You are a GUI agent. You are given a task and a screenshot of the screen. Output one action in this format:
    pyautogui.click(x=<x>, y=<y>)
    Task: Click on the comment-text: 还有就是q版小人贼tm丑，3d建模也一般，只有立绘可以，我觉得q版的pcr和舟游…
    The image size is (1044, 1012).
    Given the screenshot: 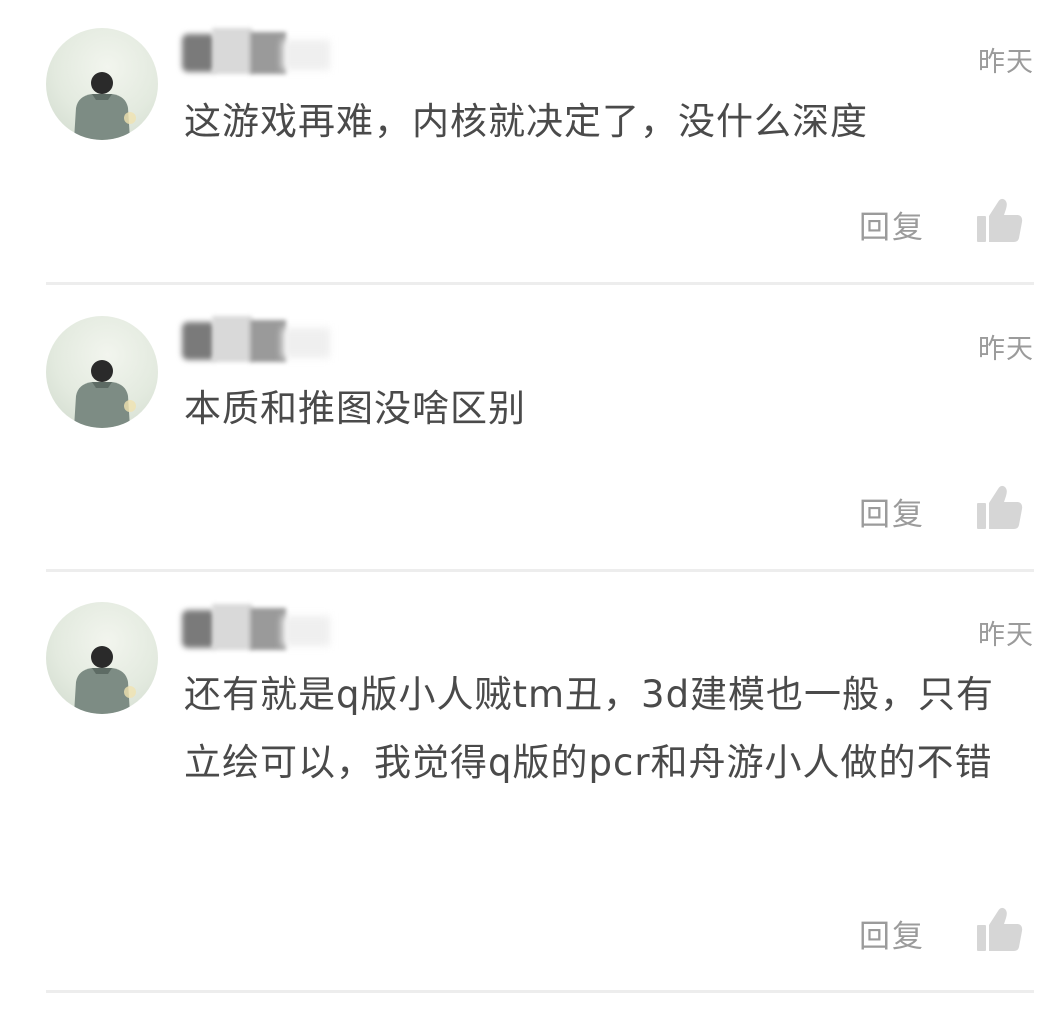 What is the action you would take?
    pyautogui.click(x=589, y=728)
    